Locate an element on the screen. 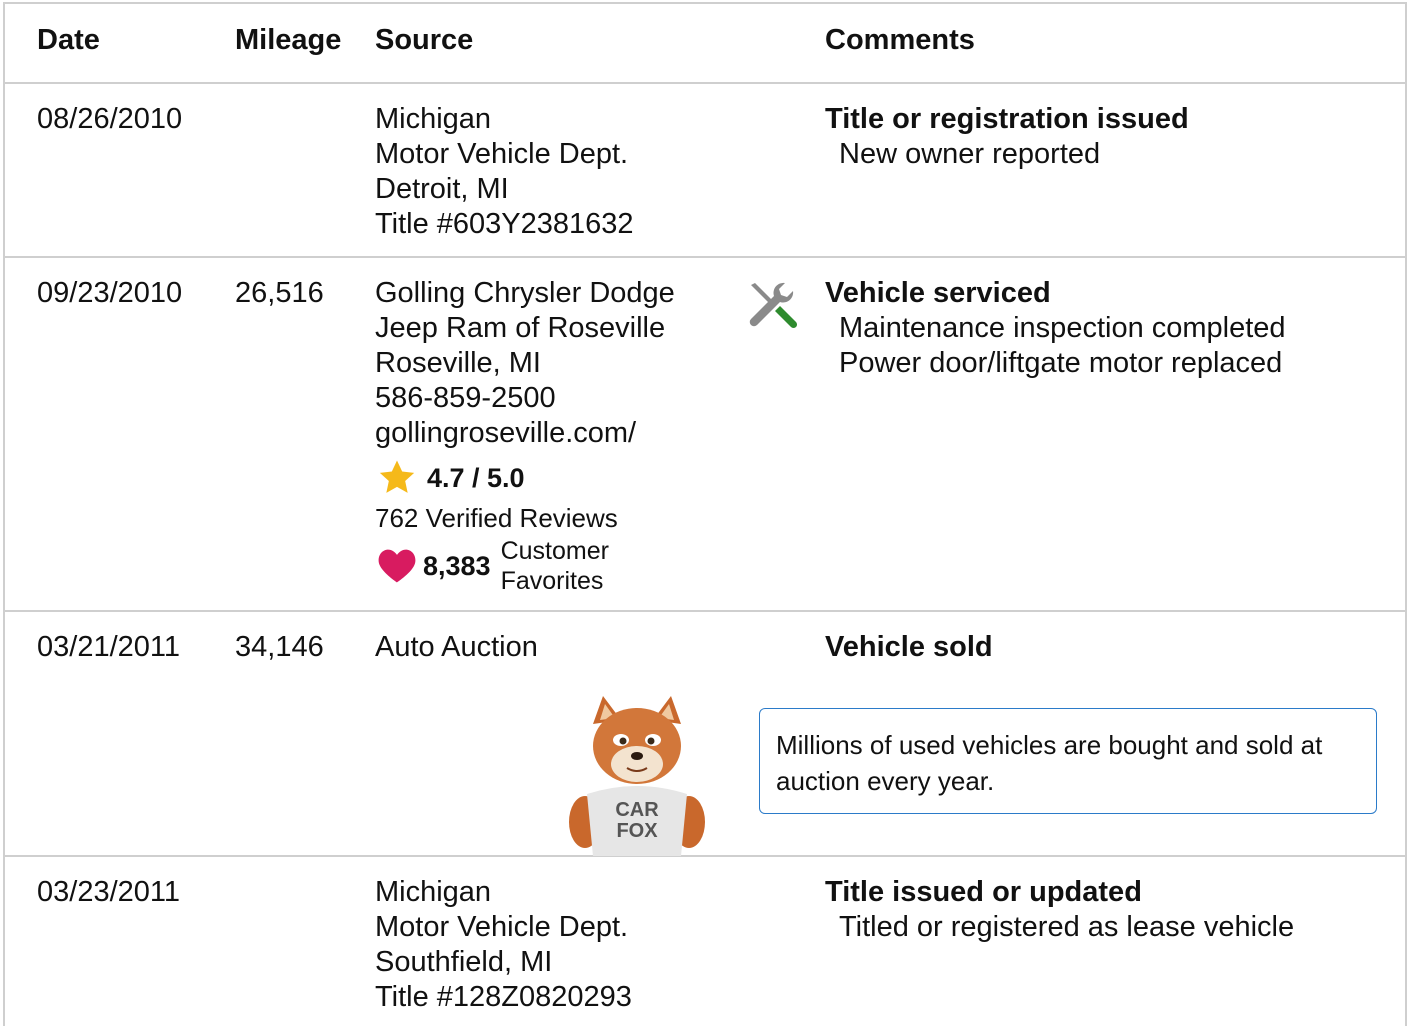  source-line: Detroit, MI is located at coordinates (442, 189).